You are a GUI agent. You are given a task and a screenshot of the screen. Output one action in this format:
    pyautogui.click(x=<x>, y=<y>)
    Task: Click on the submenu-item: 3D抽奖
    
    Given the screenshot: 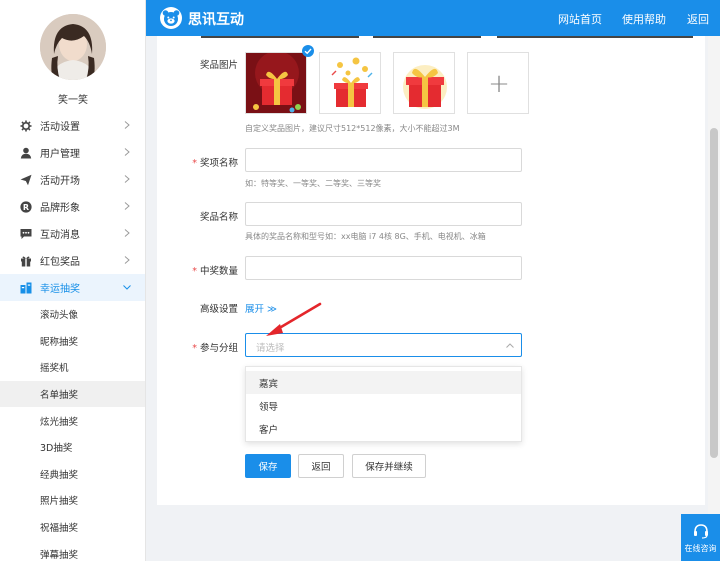 What is the action you would take?
    pyautogui.click(x=72, y=447)
    